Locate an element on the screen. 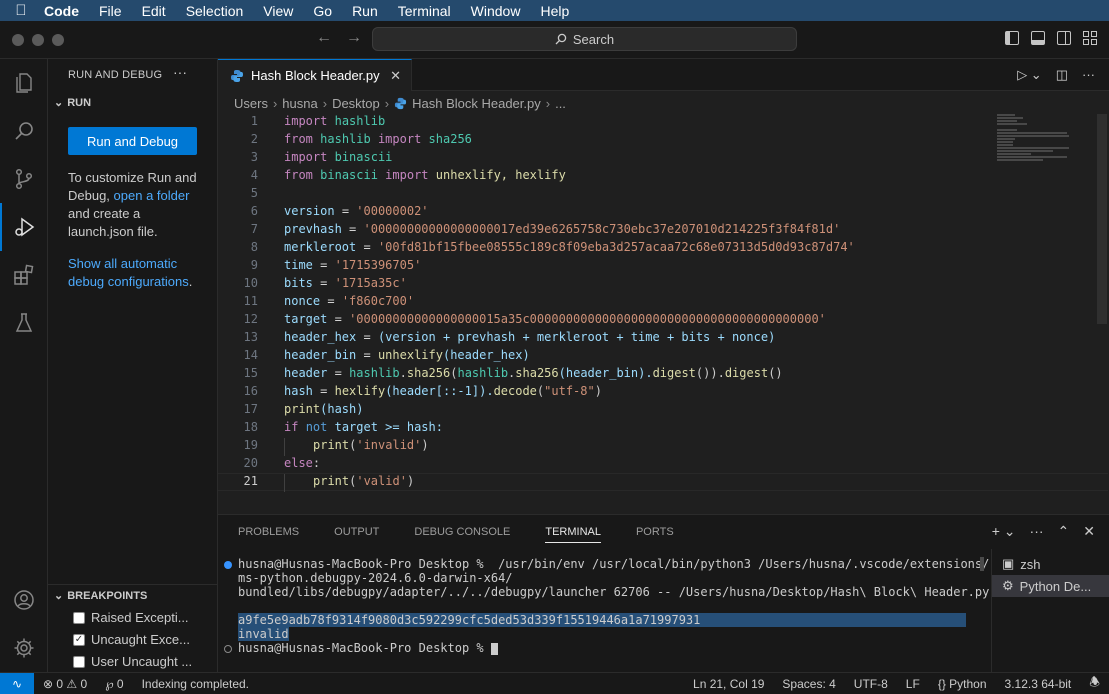  minimap is located at coordinates (1047, 139).